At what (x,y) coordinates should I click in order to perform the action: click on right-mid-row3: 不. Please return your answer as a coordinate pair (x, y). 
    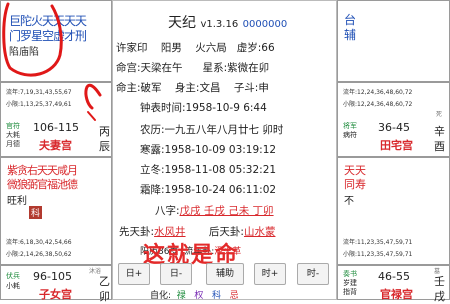
    Looking at the image, I should click on (349, 201).